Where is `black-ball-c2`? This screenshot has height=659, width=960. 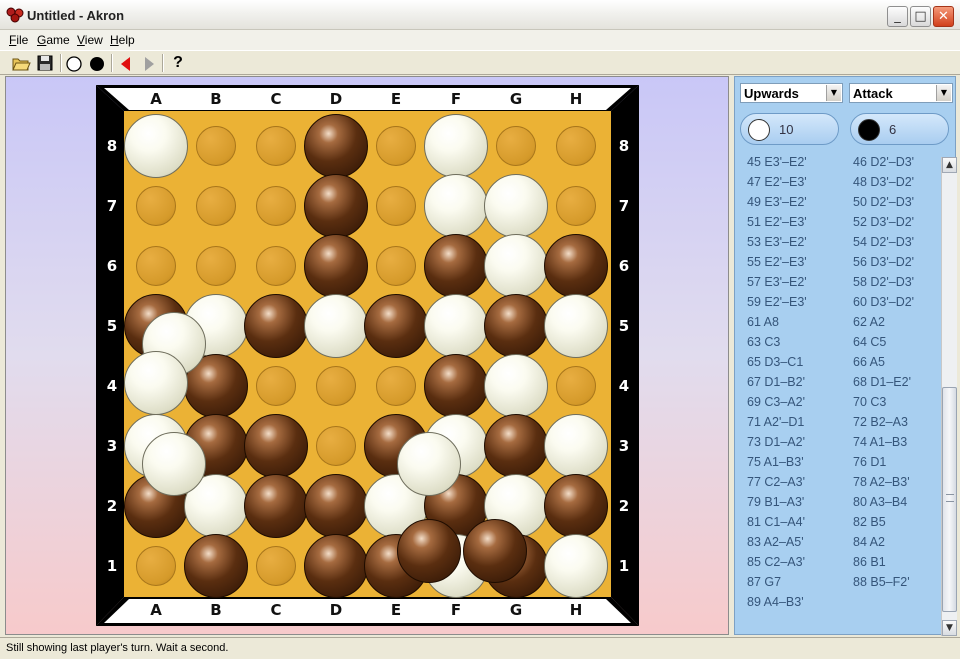 black-ball-c2 is located at coordinates (276, 506).